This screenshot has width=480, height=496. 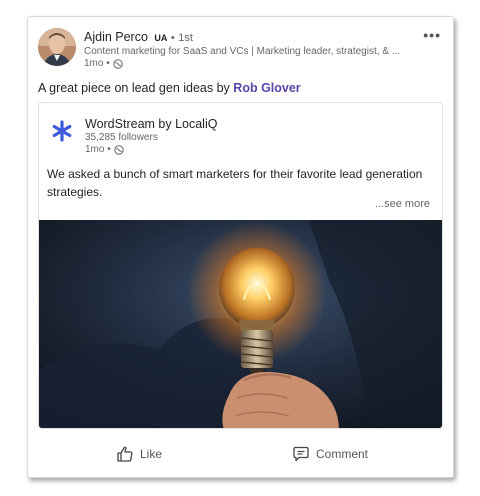 What do you see at coordinates (57, 47) in the screenshot?
I see `author-avatar` at bounding box center [57, 47].